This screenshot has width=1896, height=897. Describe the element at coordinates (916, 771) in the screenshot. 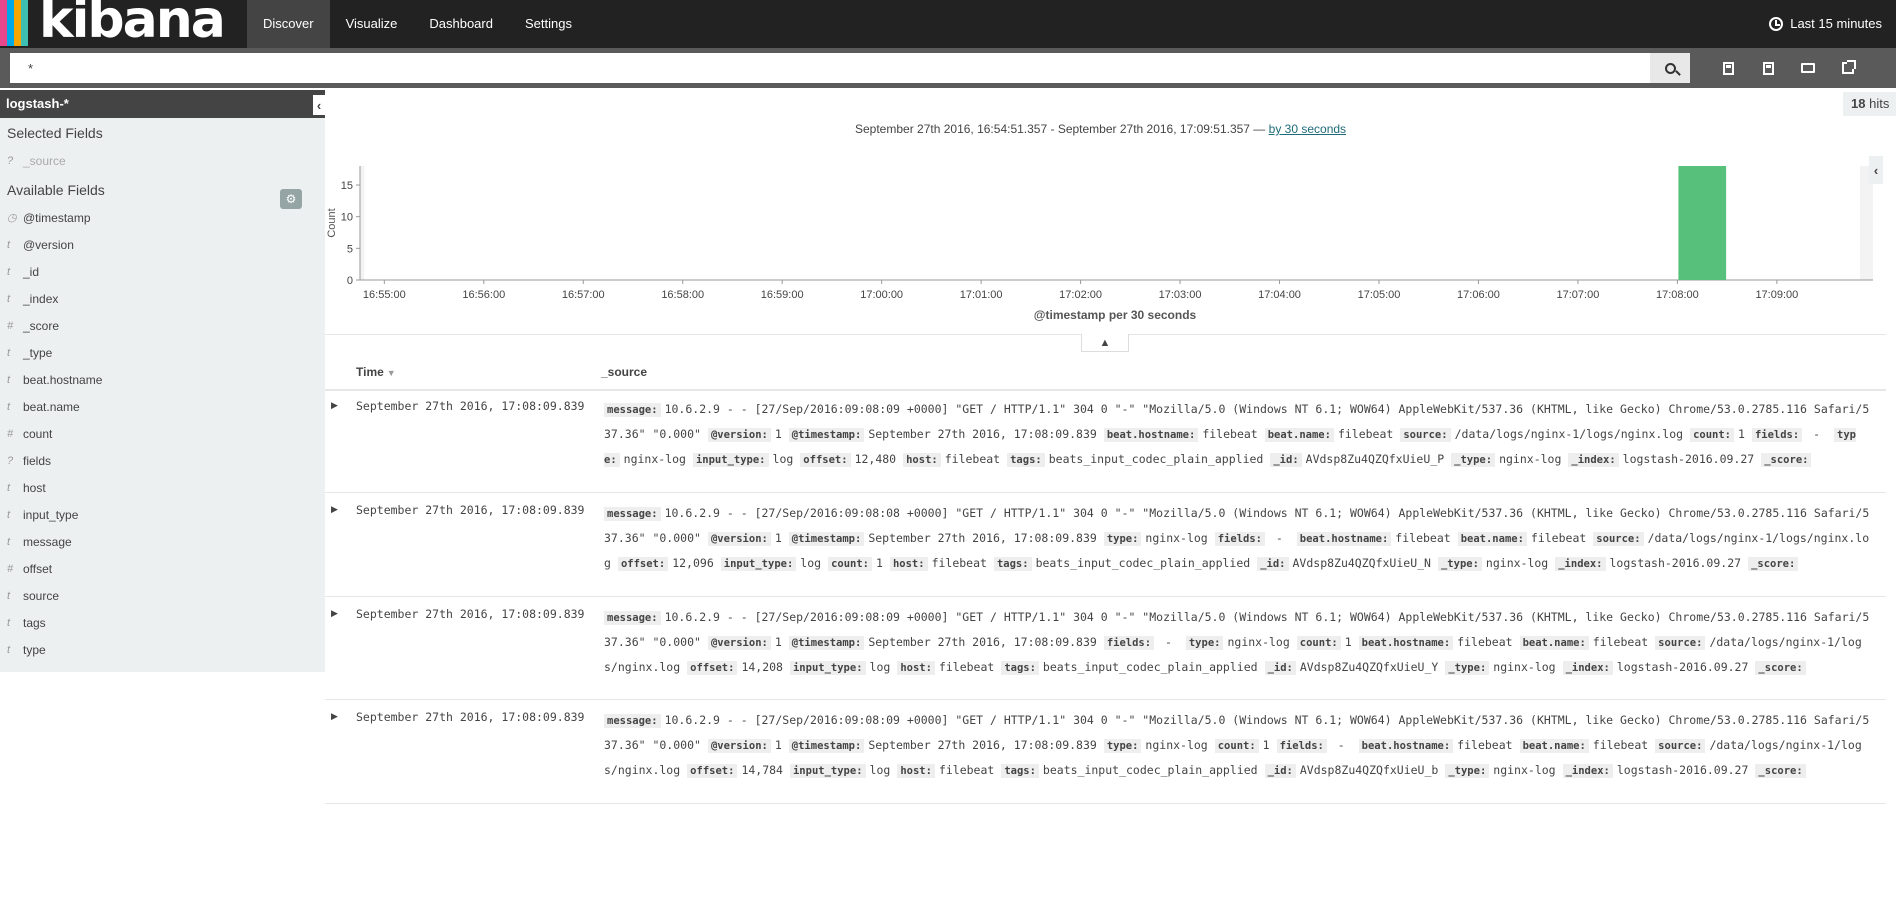

I see `source-field-key: host:` at that location.